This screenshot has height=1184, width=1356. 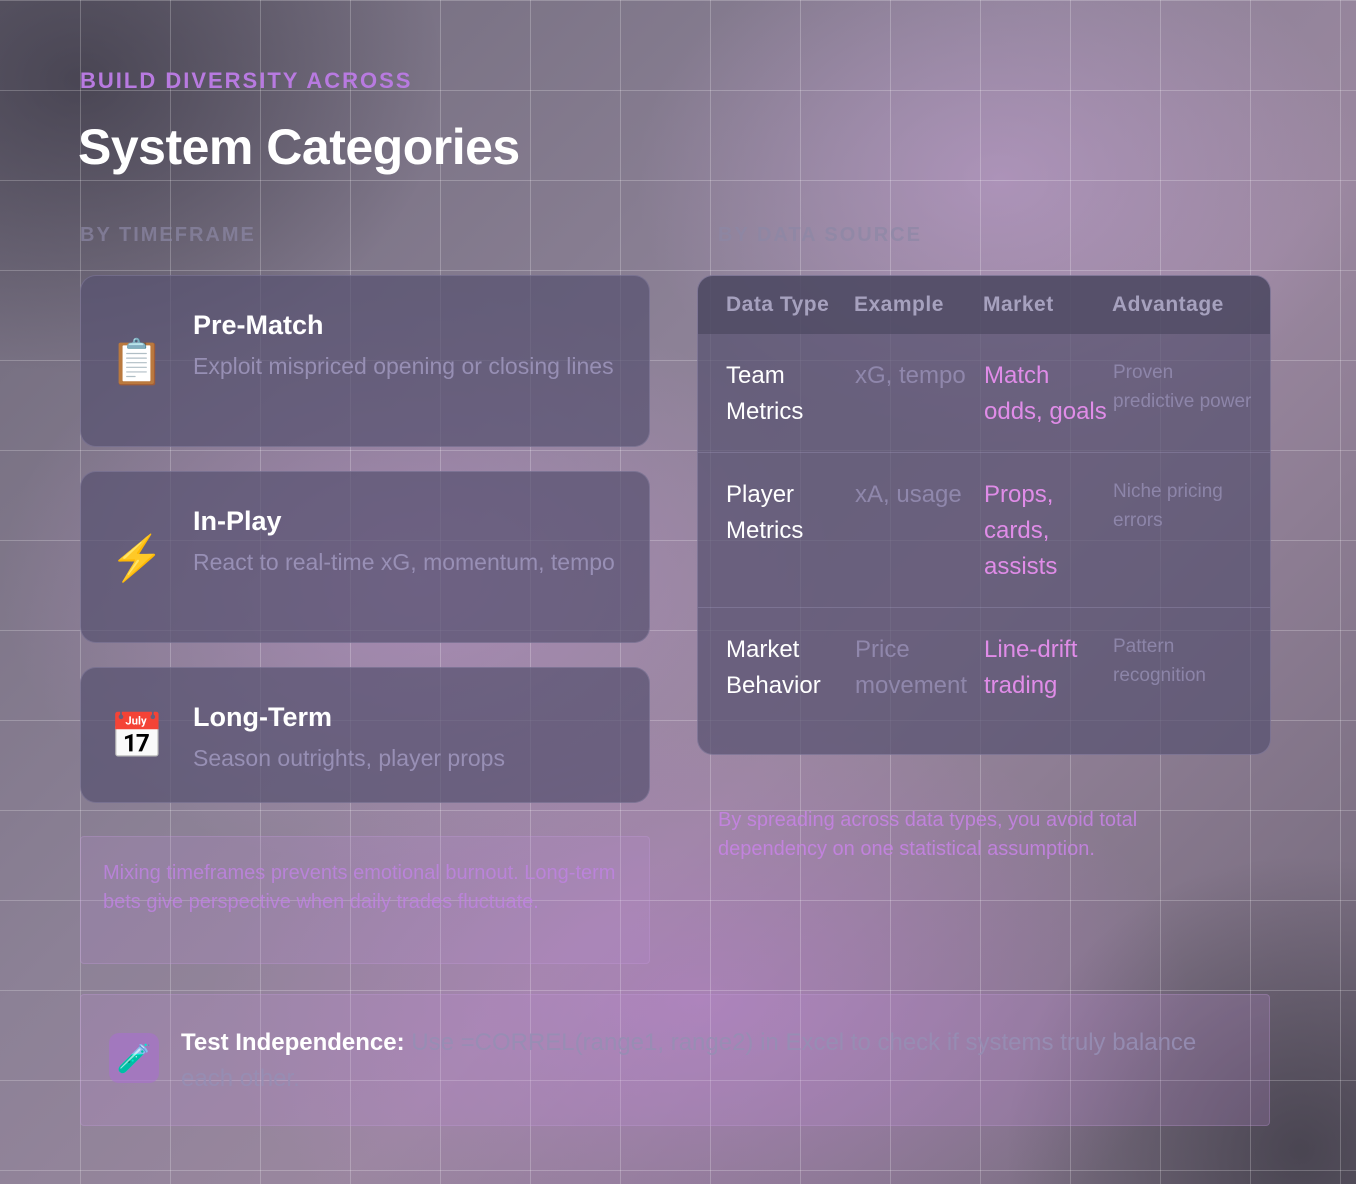 I want to click on lightning-icon: ⚡, so click(x=137, y=558).